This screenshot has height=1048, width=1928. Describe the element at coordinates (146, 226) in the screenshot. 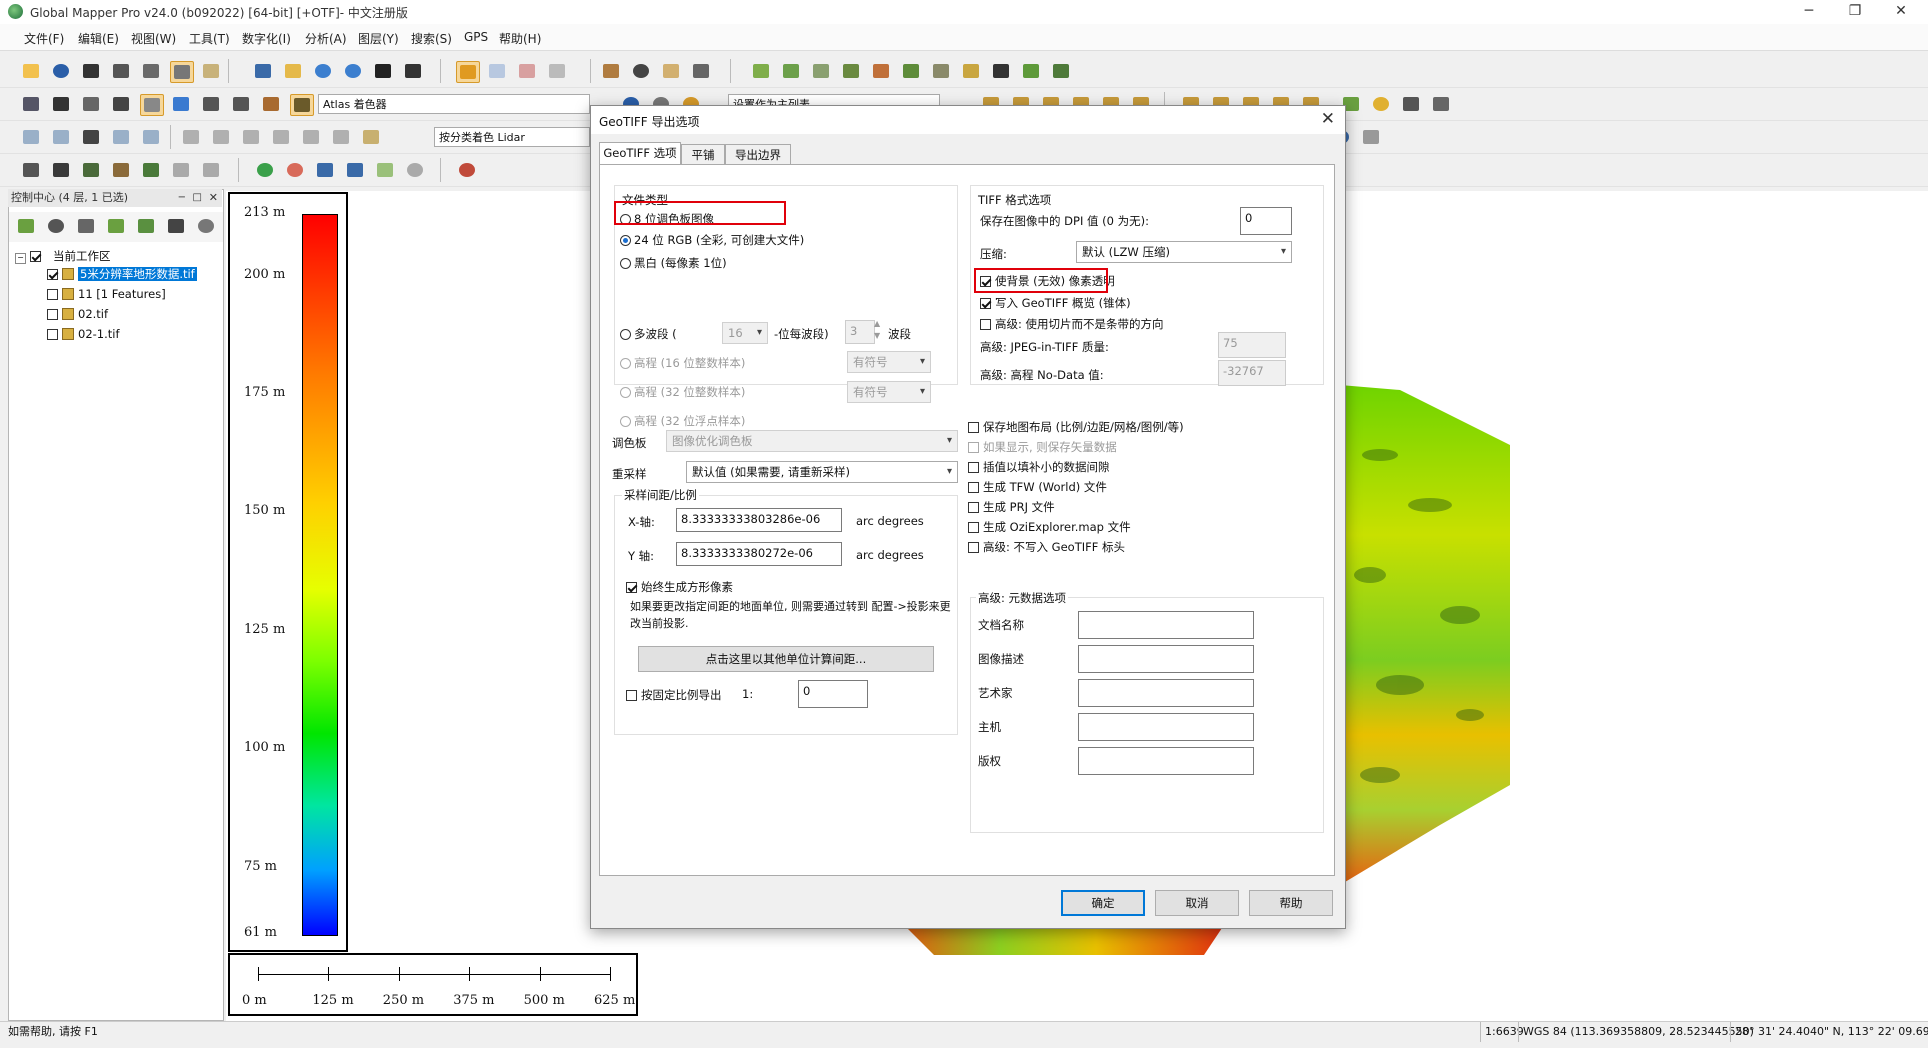

I see `zoom-layer-icon` at that location.